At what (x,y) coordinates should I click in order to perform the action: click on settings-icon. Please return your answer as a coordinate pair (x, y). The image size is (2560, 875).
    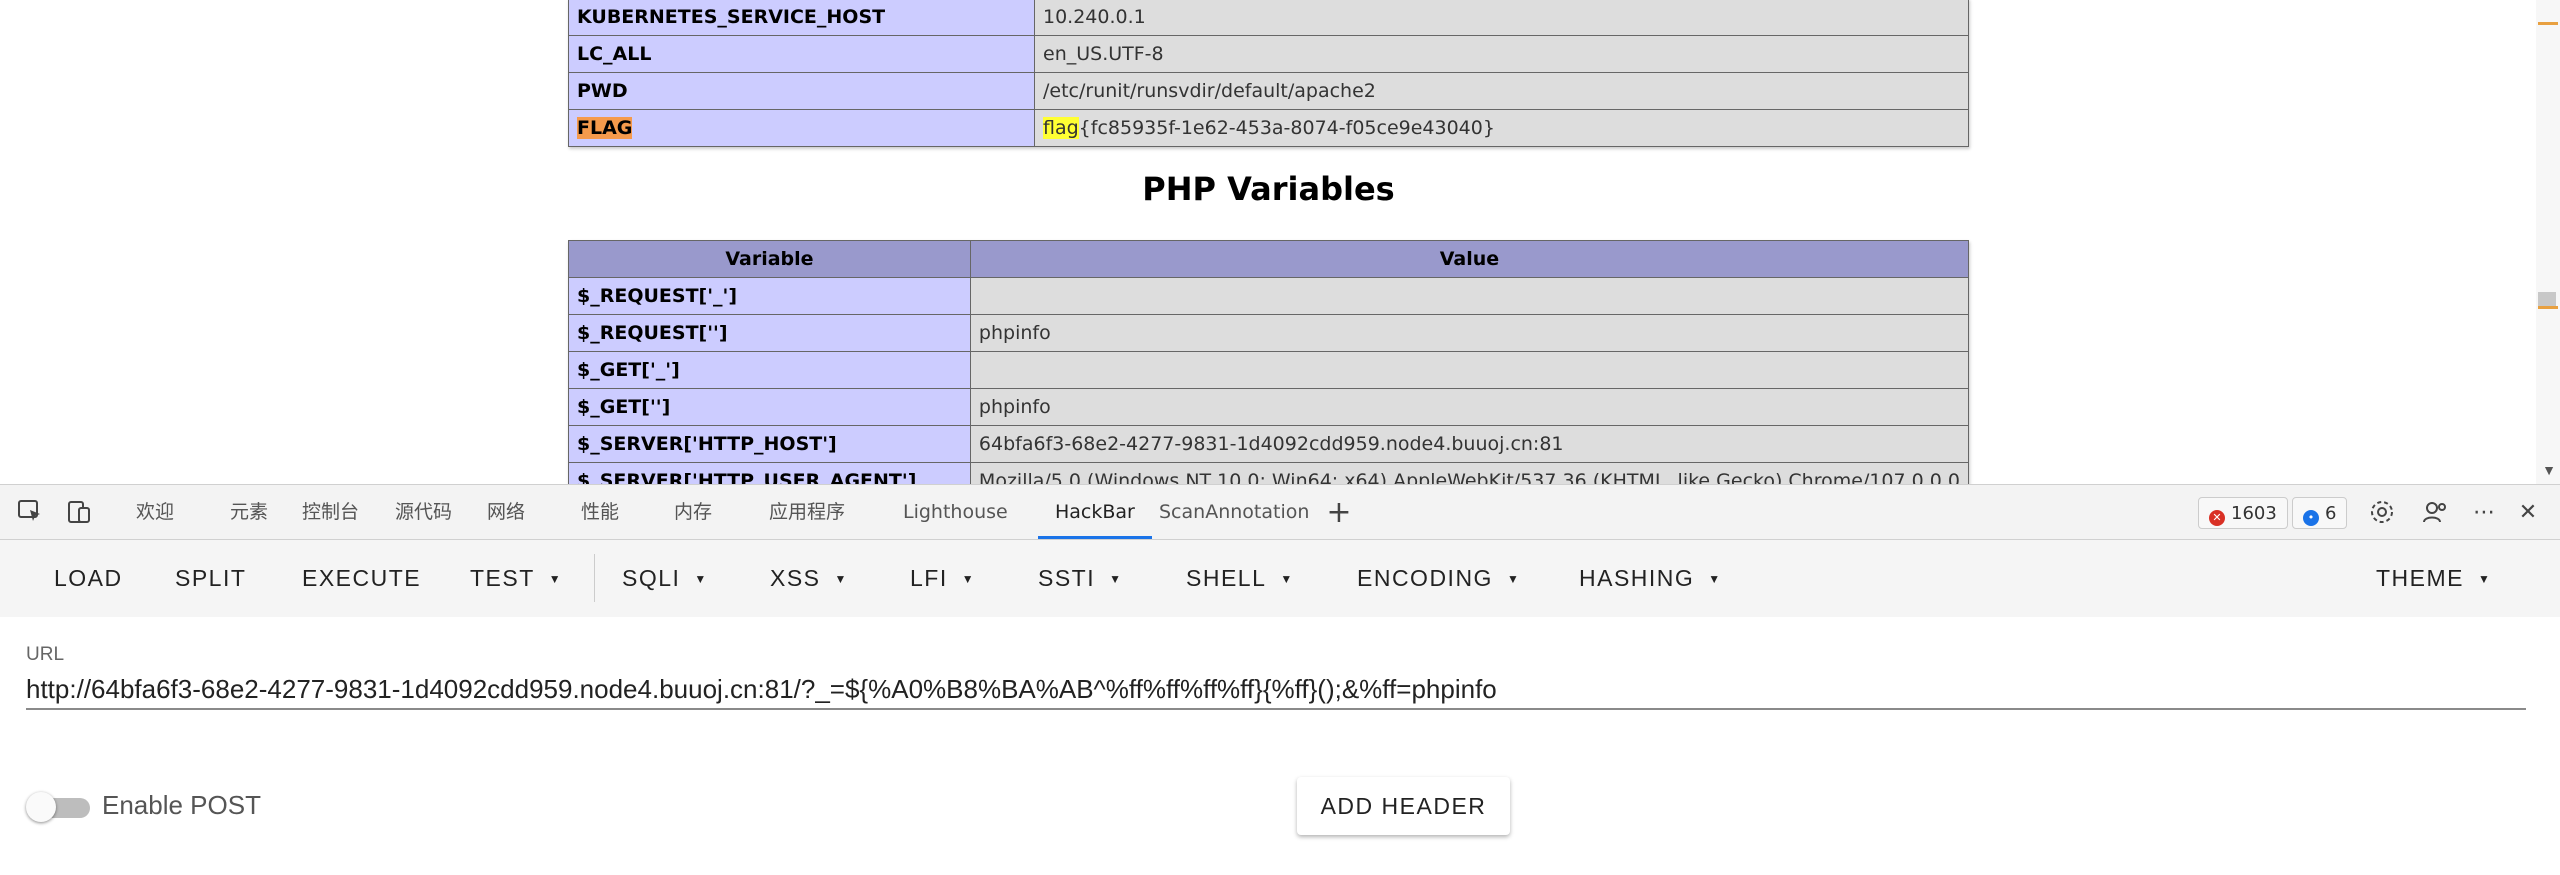
    Looking at the image, I should click on (2382, 513).